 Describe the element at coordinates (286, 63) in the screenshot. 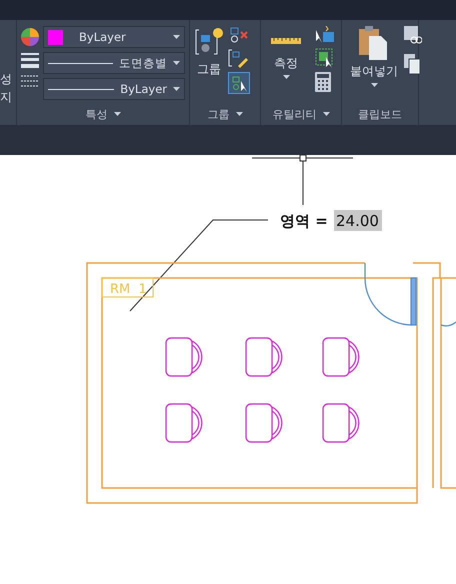

I see `measure-button: 측정` at that location.